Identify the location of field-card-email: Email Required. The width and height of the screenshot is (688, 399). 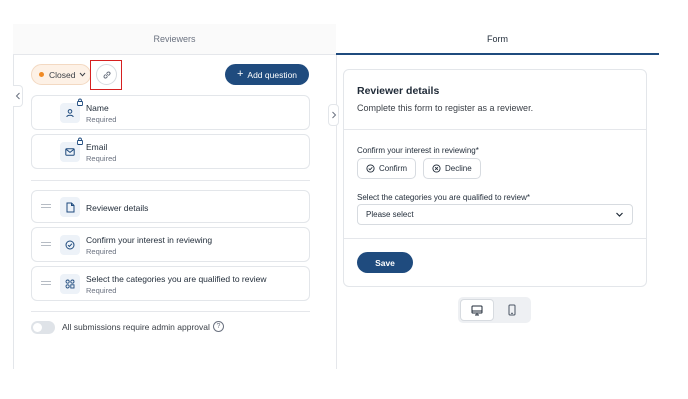
(170, 151).